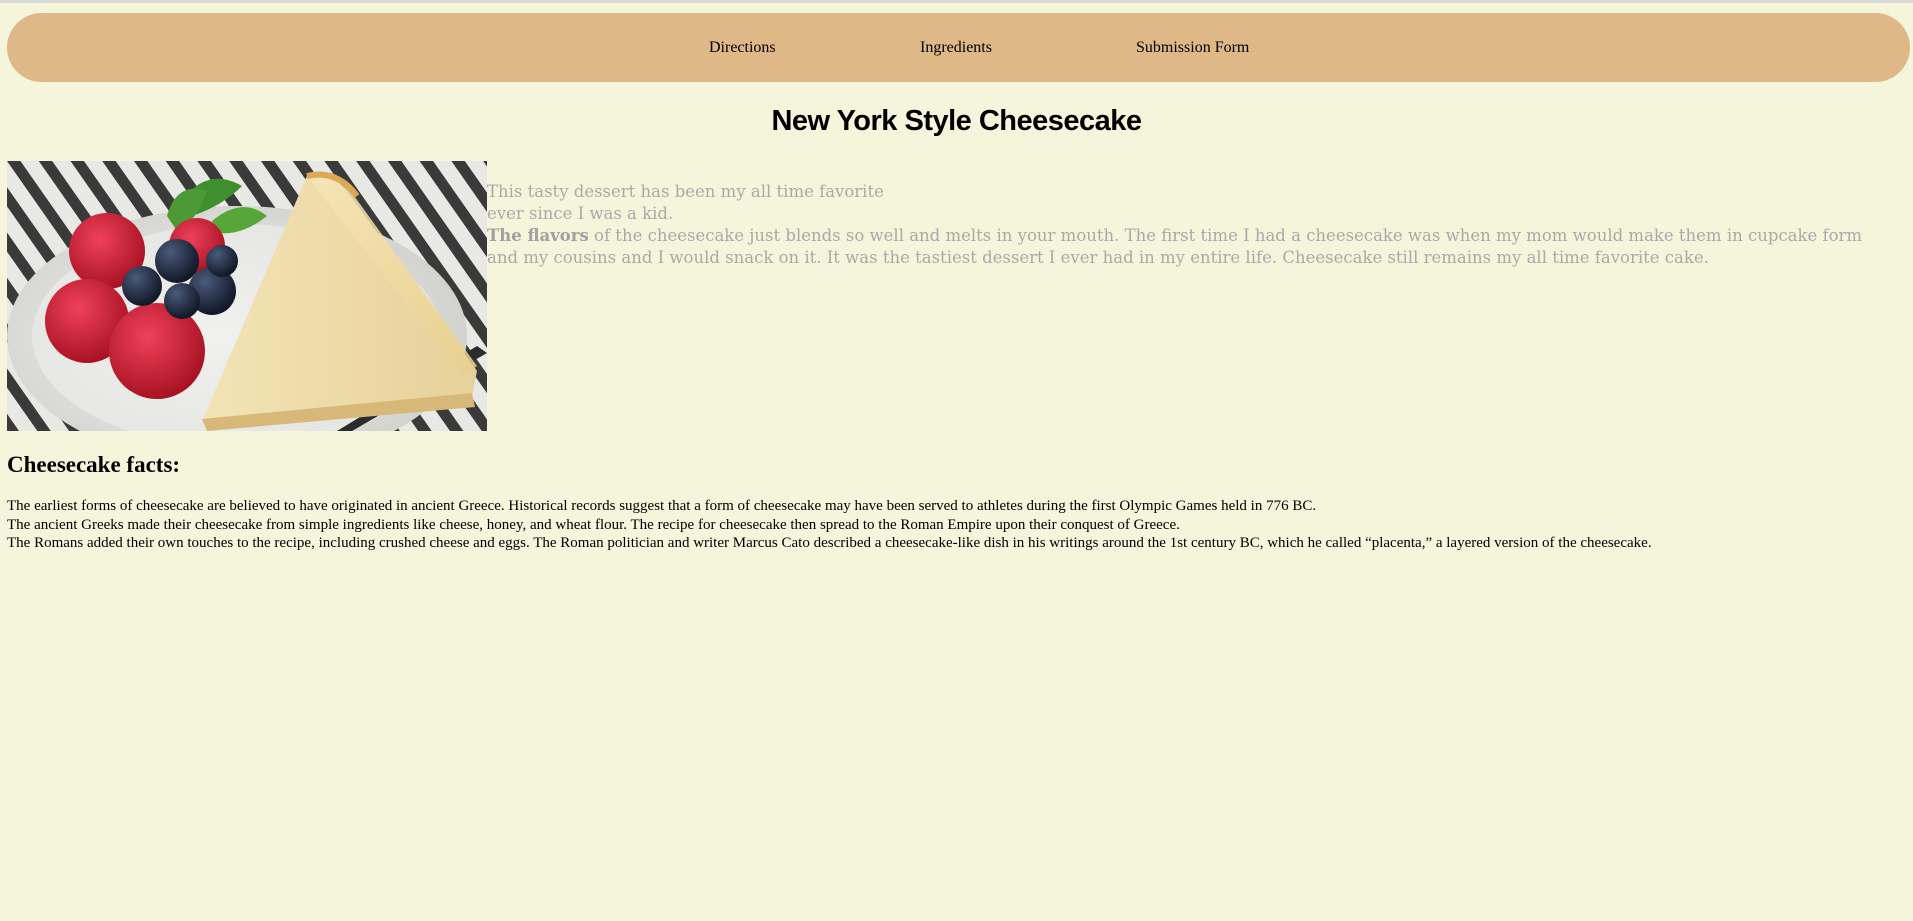 The width and height of the screenshot is (1913, 921). Describe the element at coordinates (1192, 48) in the screenshot. I see `nav-link-submission-form: Submission Form` at that location.